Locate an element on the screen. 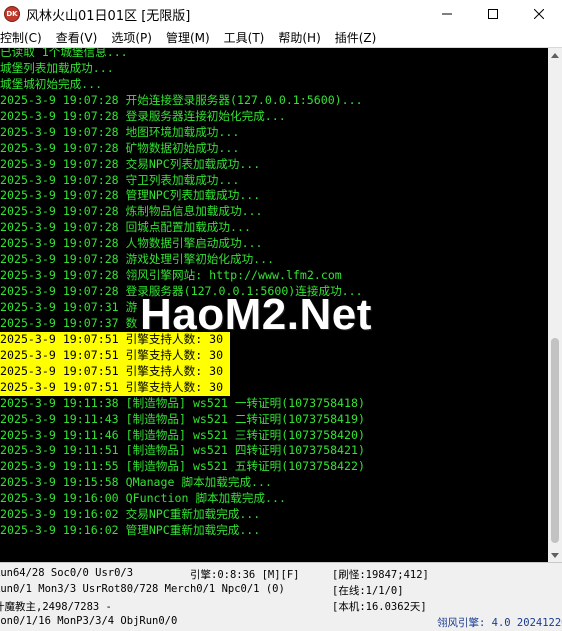  scroll-up-button is located at coordinates (555, 55).